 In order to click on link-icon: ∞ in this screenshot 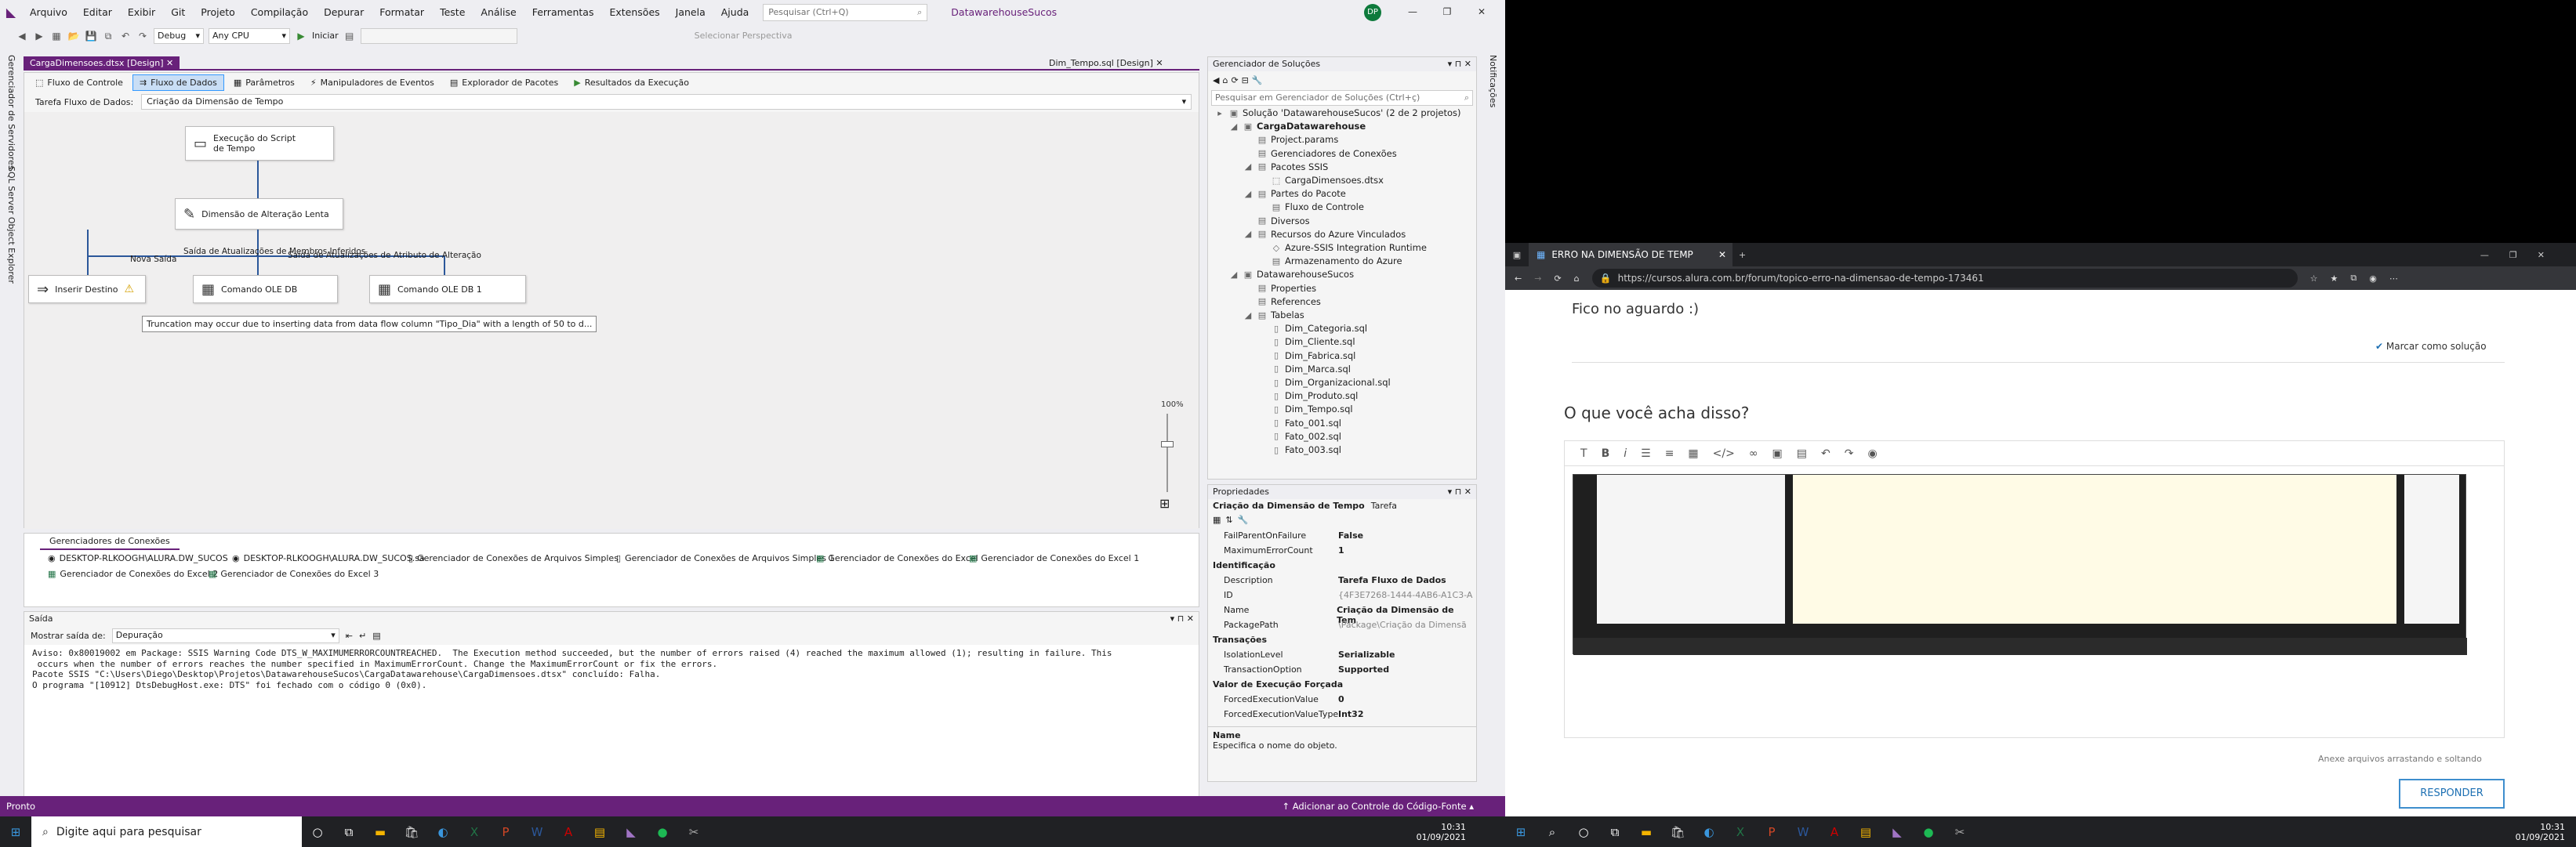, I will do `click(1753, 454)`.